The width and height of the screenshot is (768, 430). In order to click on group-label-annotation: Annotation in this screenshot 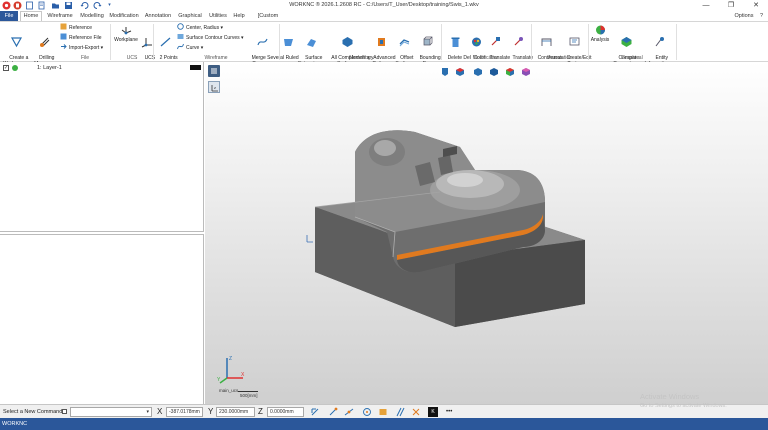, I will do `click(560, 58)`.